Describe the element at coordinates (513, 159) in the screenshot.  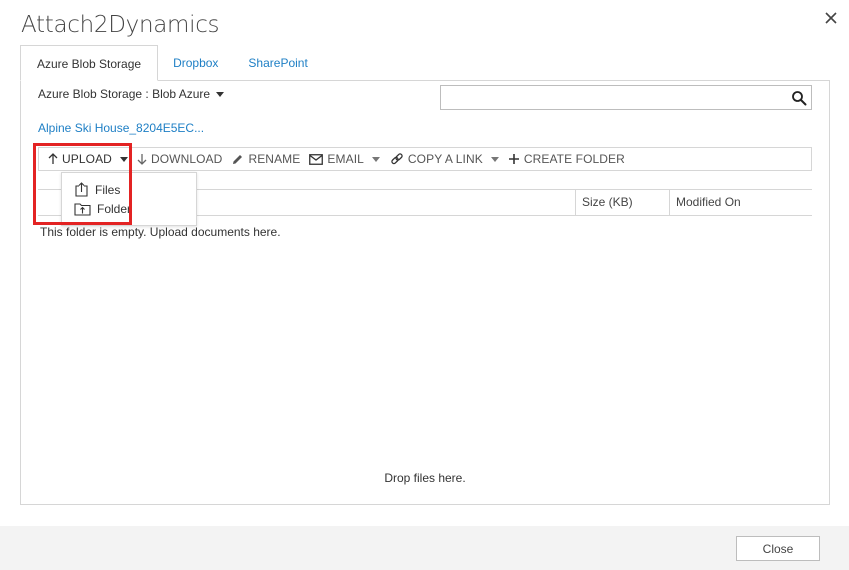
I see `plus-icon` at that location.